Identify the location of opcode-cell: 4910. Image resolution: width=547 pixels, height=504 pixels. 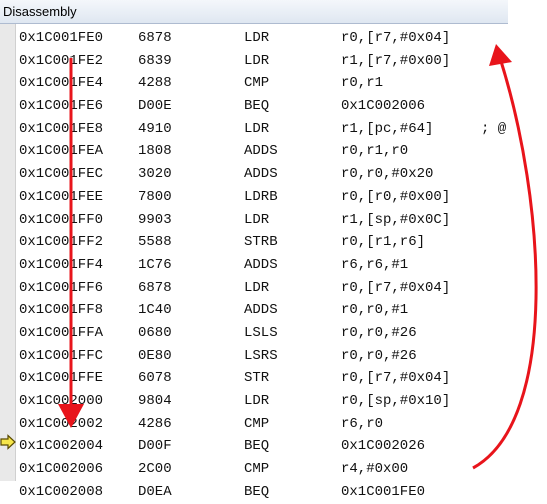
(155, 128).